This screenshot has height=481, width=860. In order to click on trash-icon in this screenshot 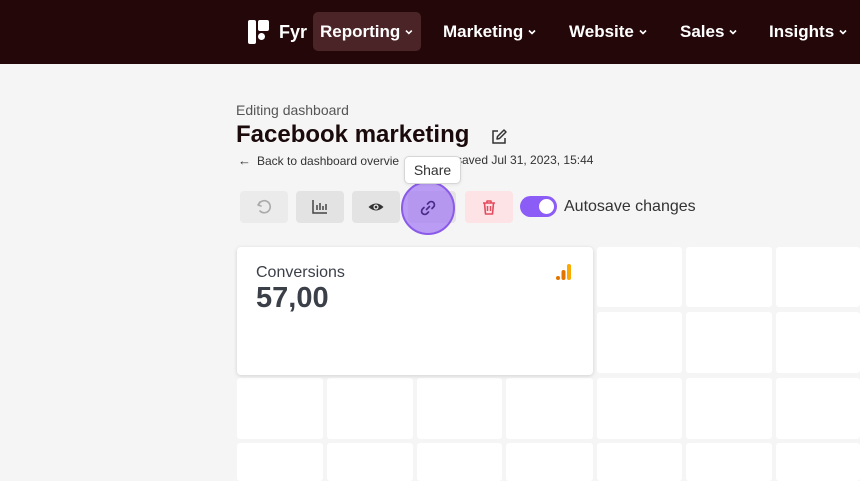, I will do `click(489, 207)`.